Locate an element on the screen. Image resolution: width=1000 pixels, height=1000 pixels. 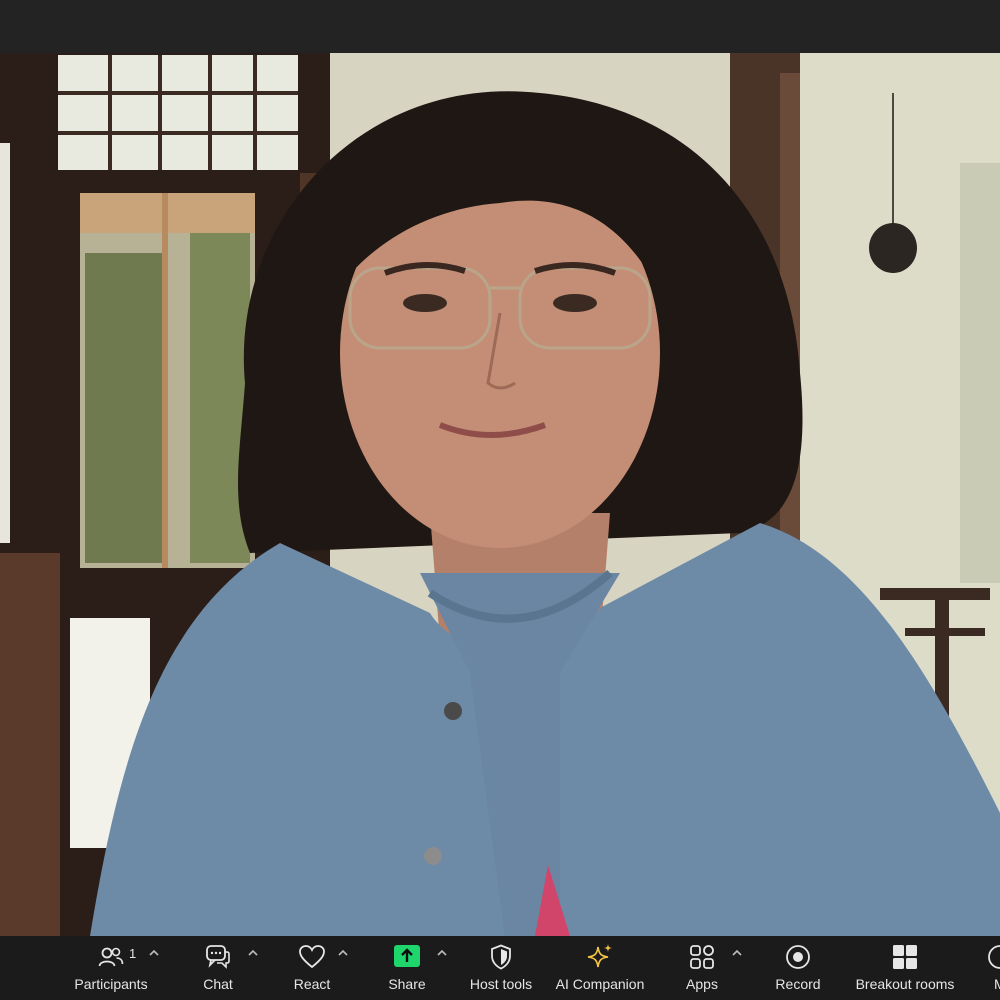
sparkle-icon is located at coordinates (600, 957).